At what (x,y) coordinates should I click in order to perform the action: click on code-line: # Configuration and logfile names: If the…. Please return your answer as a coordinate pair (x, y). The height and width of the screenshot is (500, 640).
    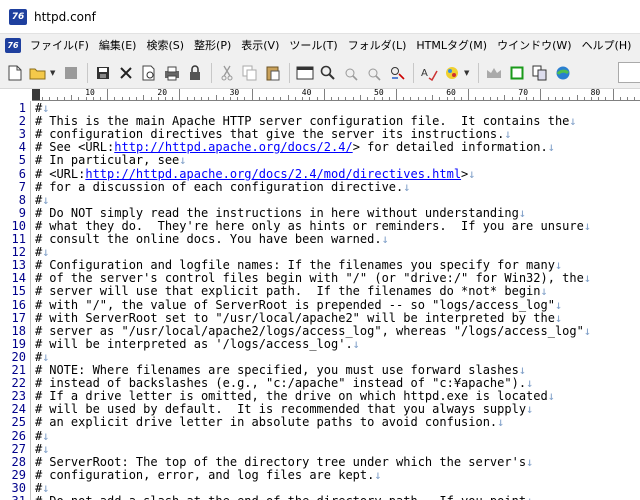
    Looking at the image, I should click on (298, 265).